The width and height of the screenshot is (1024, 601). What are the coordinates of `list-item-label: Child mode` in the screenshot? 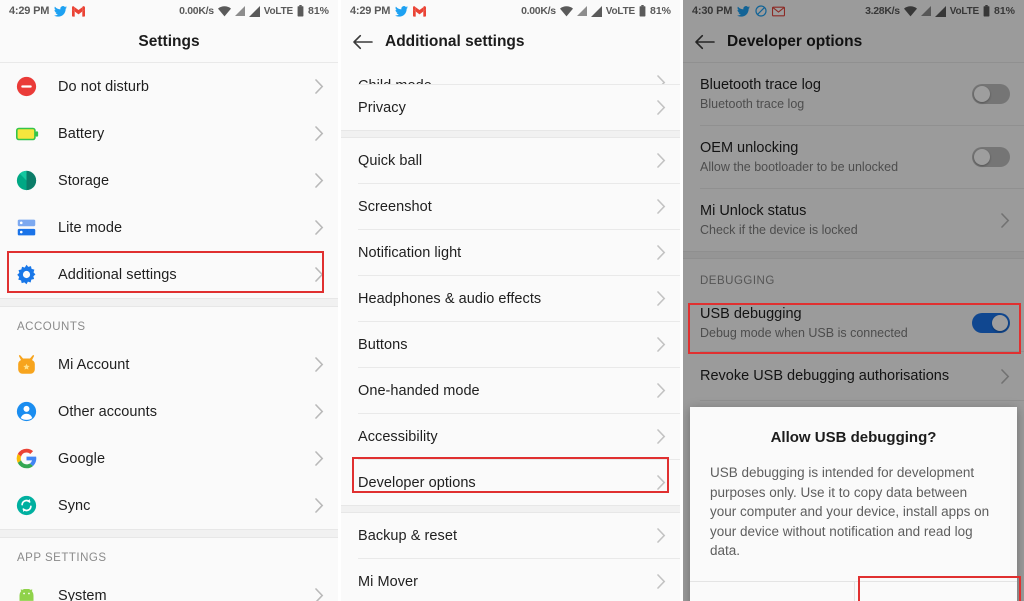 It's located at (507, 81).